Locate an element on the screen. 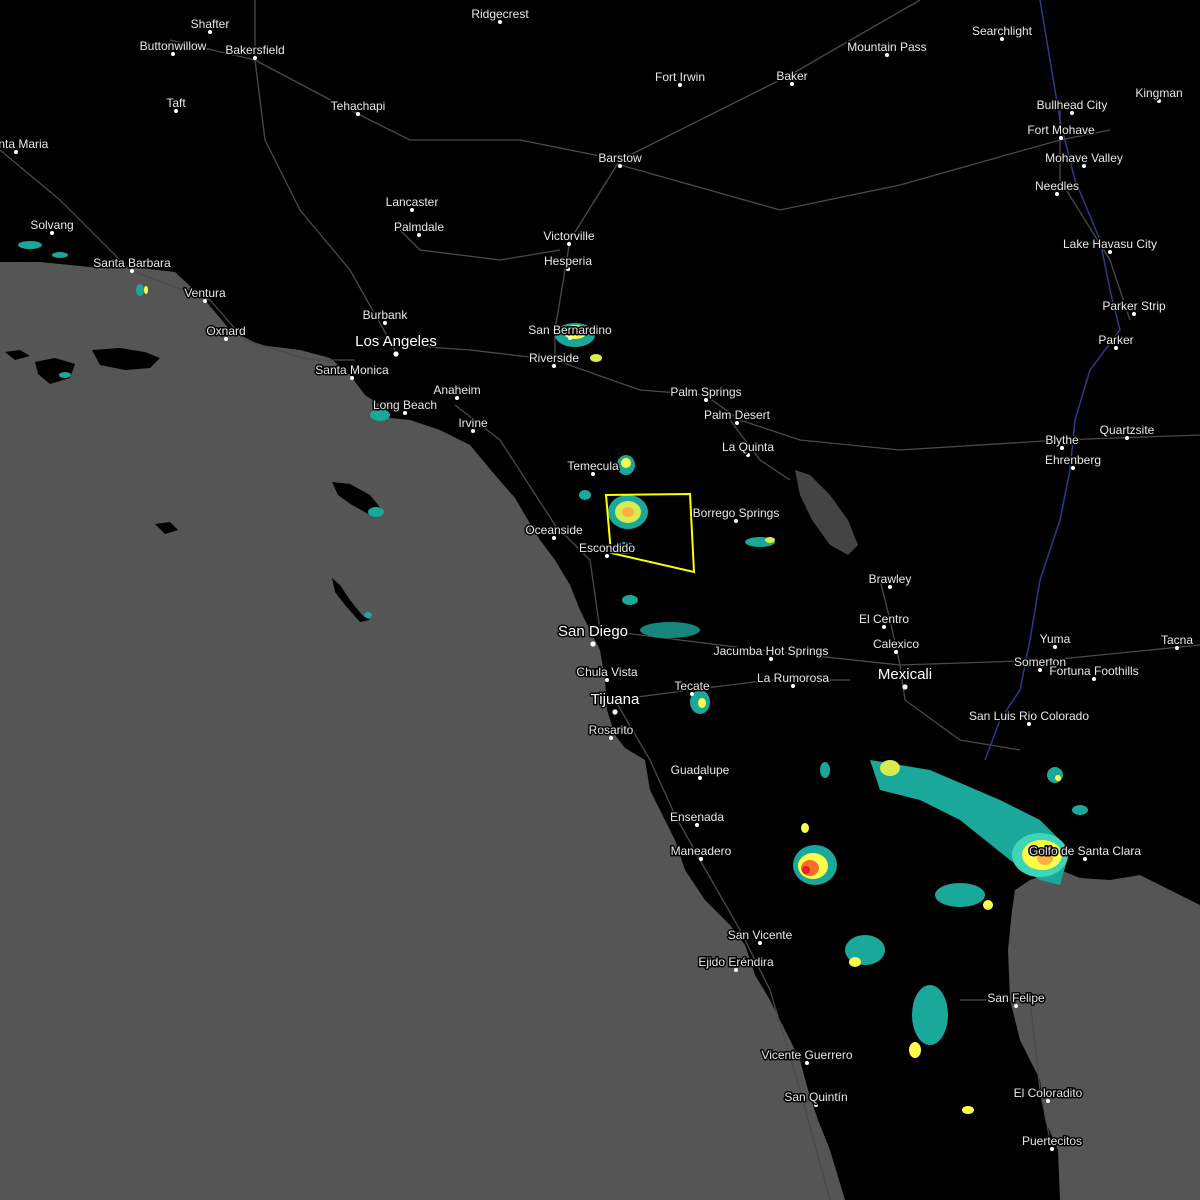 The image size is (1200, 1200). city-label: Guadalupe is located at coordinates (700, 770).